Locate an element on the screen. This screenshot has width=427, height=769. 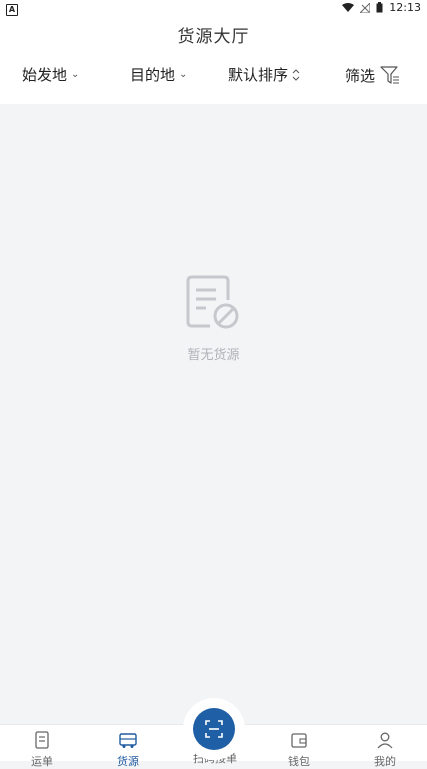
tab-wallet-label: 钱包 is located at coordinates (299, 761).